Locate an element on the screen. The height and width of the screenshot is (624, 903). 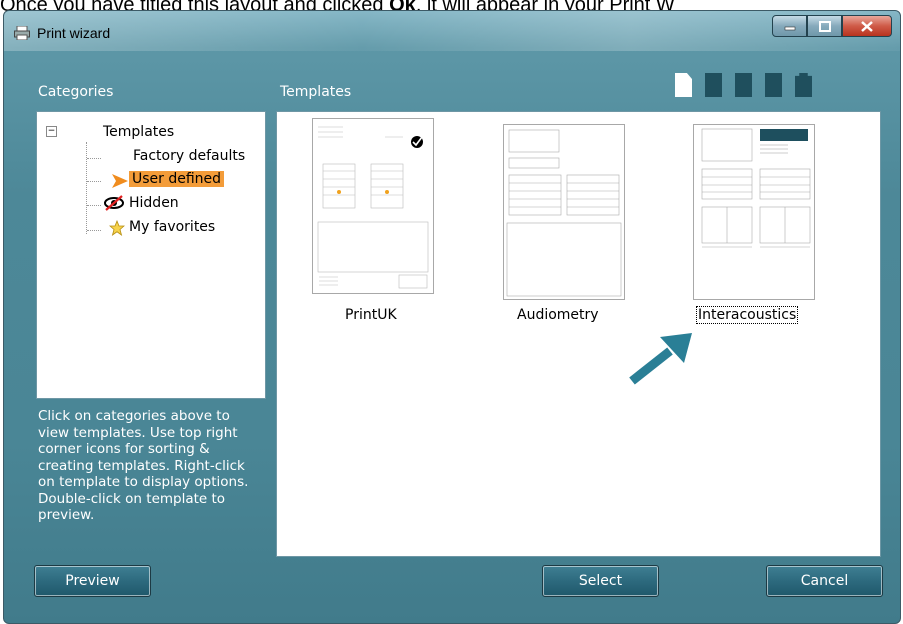
tree-item-user-defined: User defined is located at coordinates (177, 179).